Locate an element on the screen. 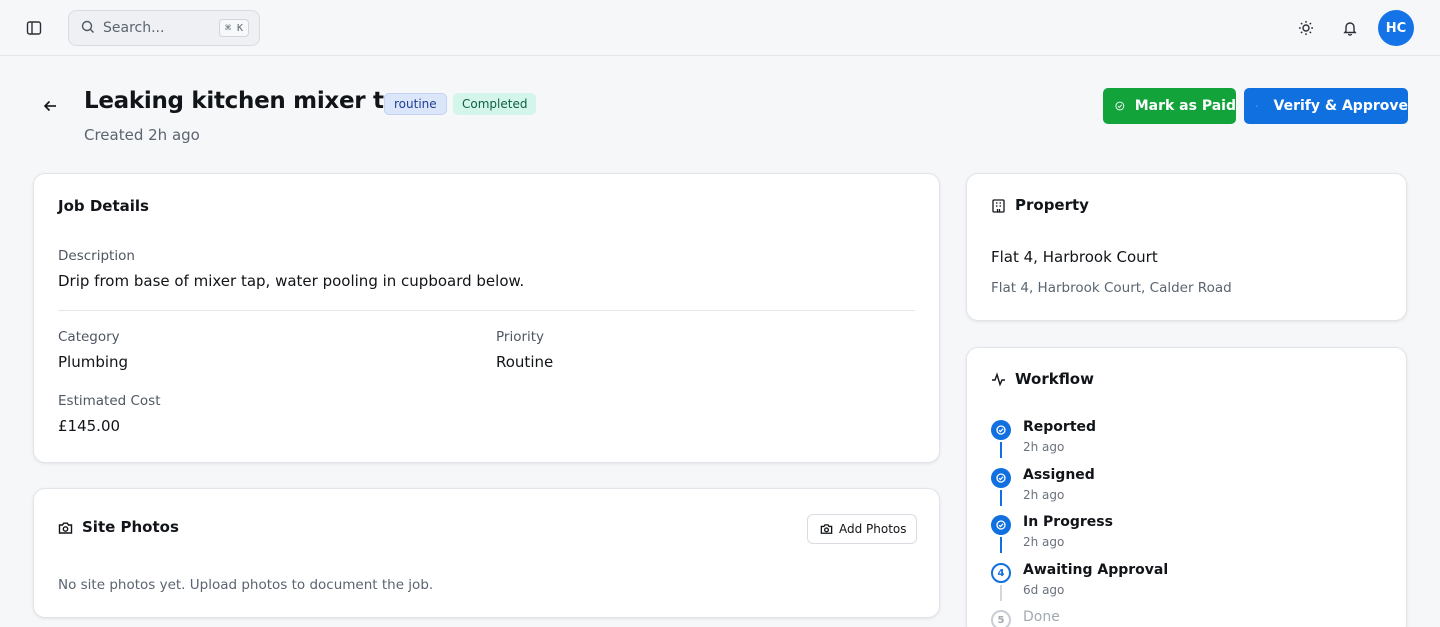 The image size is (1440, 627). estimated-cost-label: Estimated Cost is located at coordinates (109, 401).